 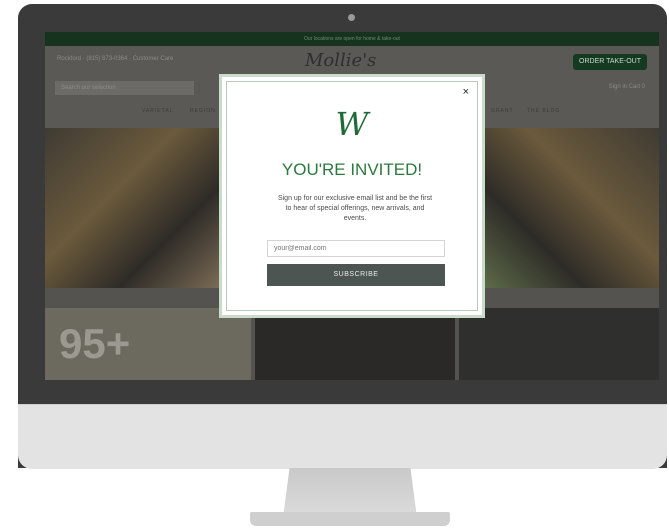 What do you see at coordinates (543, 111) in the screenshot?
I see `menu-item-blog: THE BLOG` at bounding box center [543, 111].